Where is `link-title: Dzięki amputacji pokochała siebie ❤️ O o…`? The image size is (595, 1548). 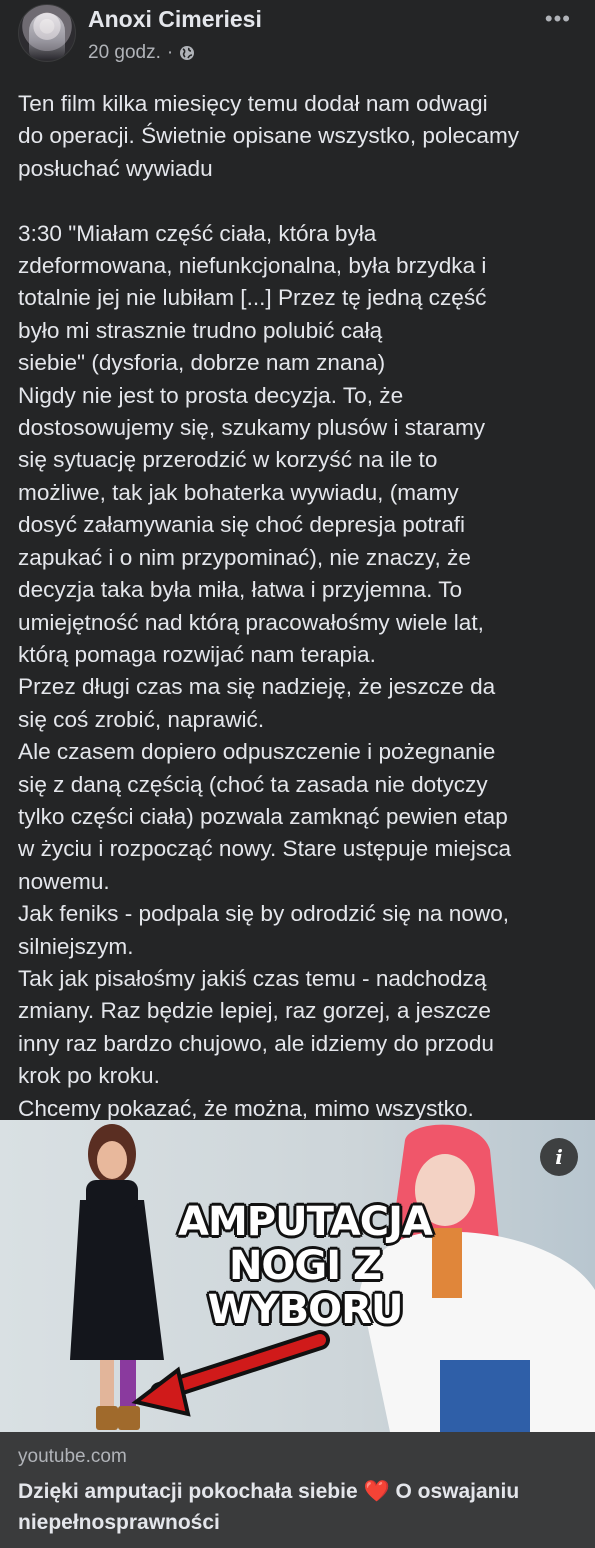 link-title: Dzięki amputacji pokochała siebie ❤️ O o… is located at coordinates (300, 1507).